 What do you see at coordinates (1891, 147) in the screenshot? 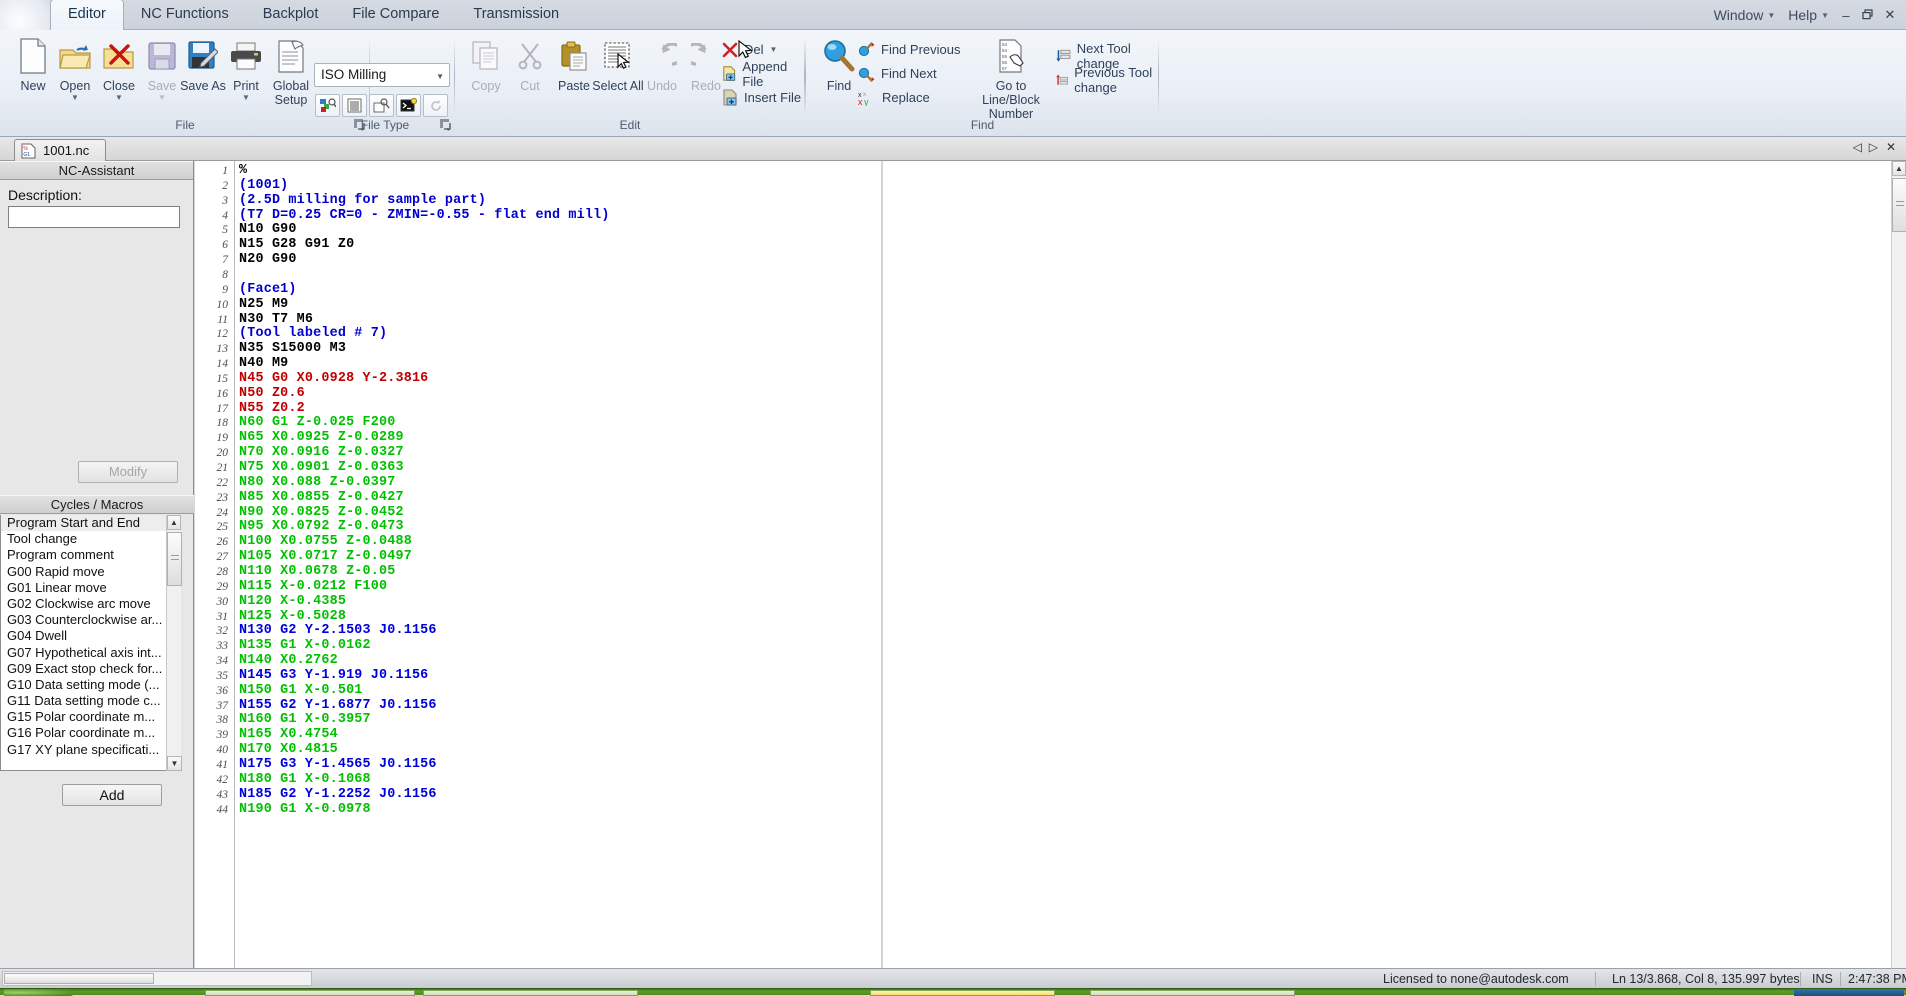
I see `tab-close-button: ✕` at bounding box center [1891, 147].